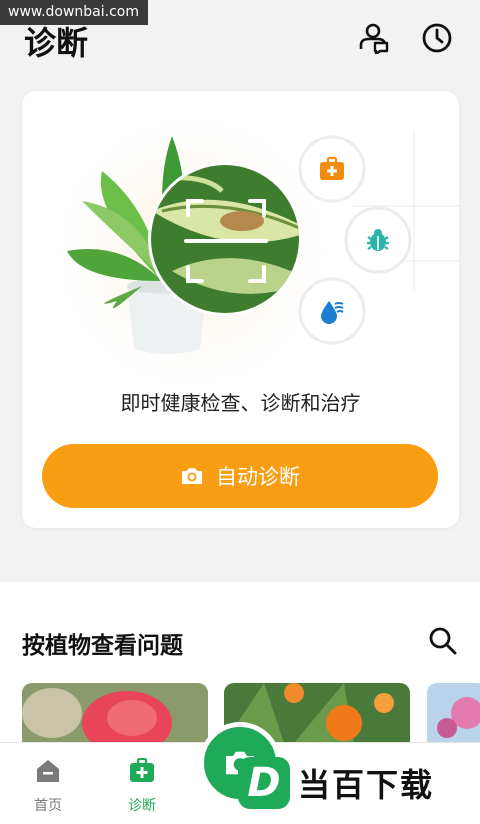 Image resolution: width=480 pixels, height=824 pixels. What do you see at coordinates (437, 38) in the screenshot?
I see `history-clock-icon` at bounding box center [437, 38].